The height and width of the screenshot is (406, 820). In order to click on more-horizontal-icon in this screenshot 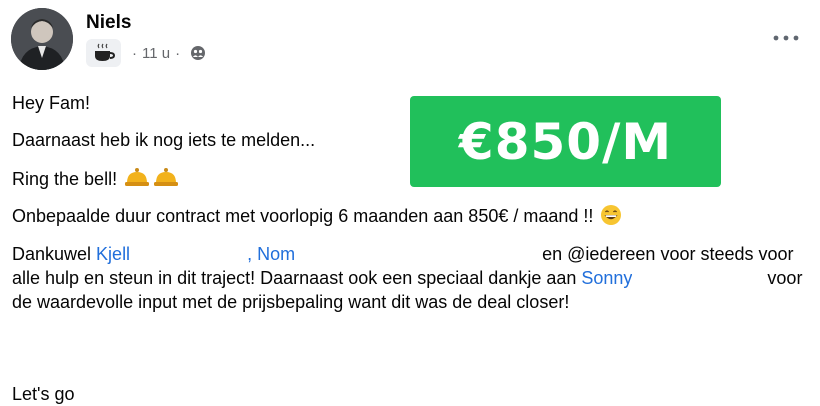, I will do `click(786, 38)`.